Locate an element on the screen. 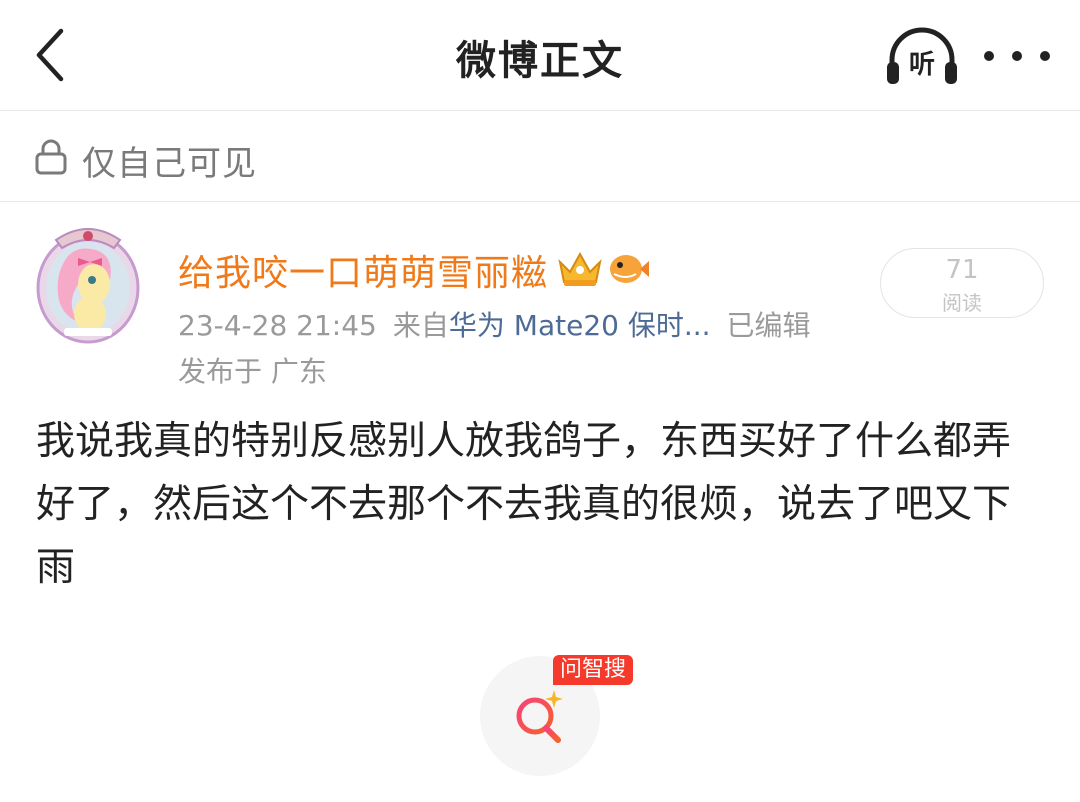  listen-button: 听 is located at coordinates (922, 56).